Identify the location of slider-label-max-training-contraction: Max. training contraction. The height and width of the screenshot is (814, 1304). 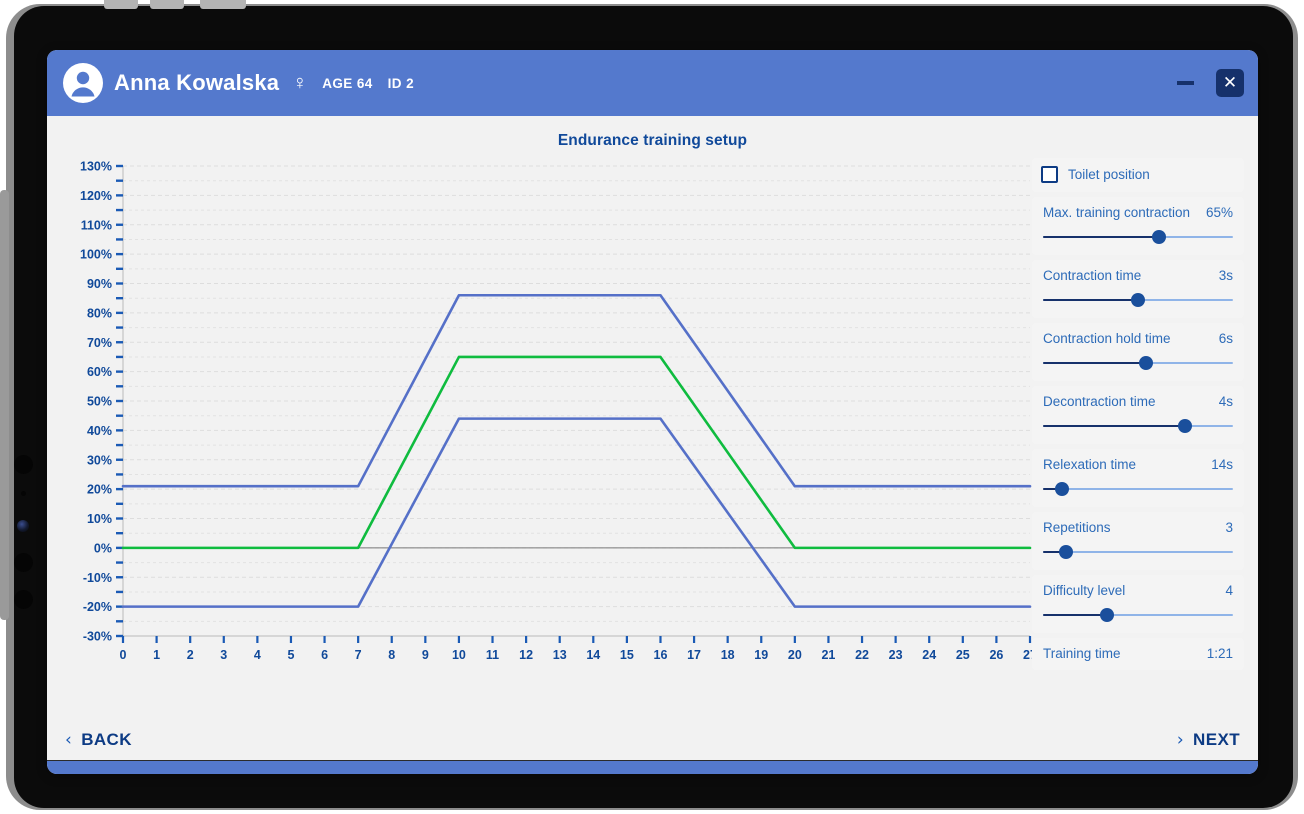
(1117, 212).